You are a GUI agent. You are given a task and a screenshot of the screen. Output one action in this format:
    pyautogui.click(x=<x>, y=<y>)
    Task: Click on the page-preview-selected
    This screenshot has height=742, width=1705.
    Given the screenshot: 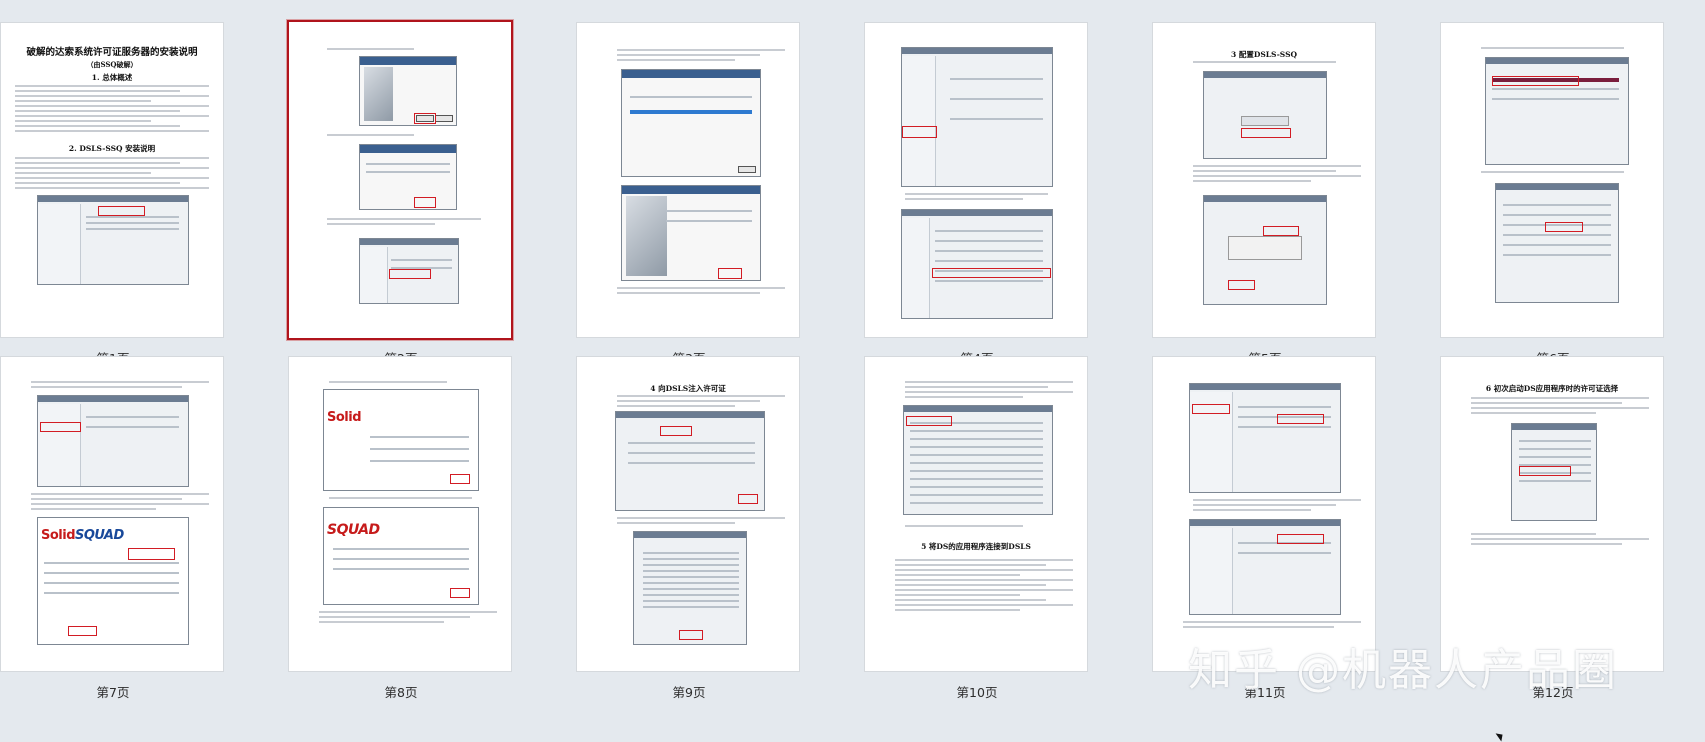 What is the action you would take?
    pyautogui.click(x=400, y=180)
    